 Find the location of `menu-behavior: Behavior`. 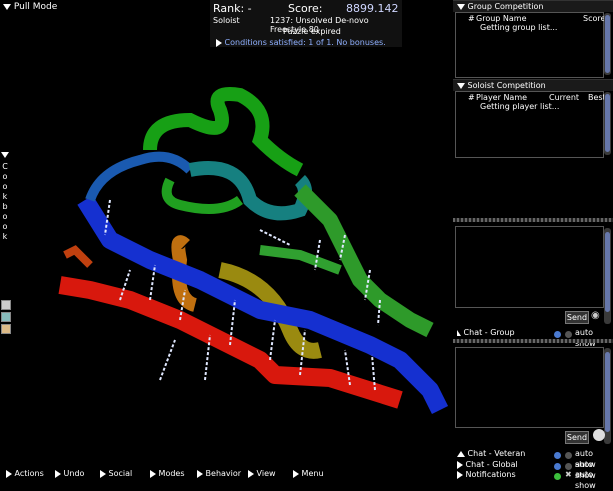

menu-behavior: Behavior is located at coordinates (219, 474).